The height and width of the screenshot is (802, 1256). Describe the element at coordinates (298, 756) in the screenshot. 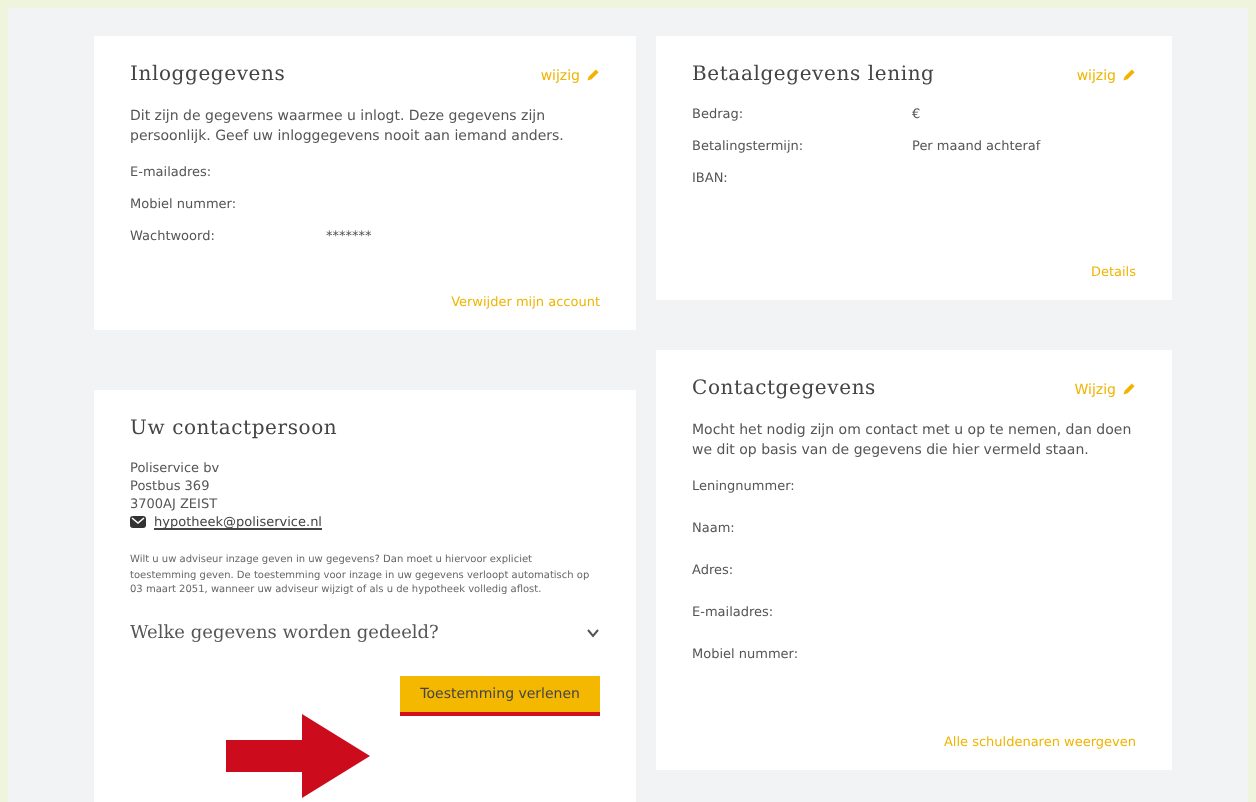

I see `arrow-icon` at that location.